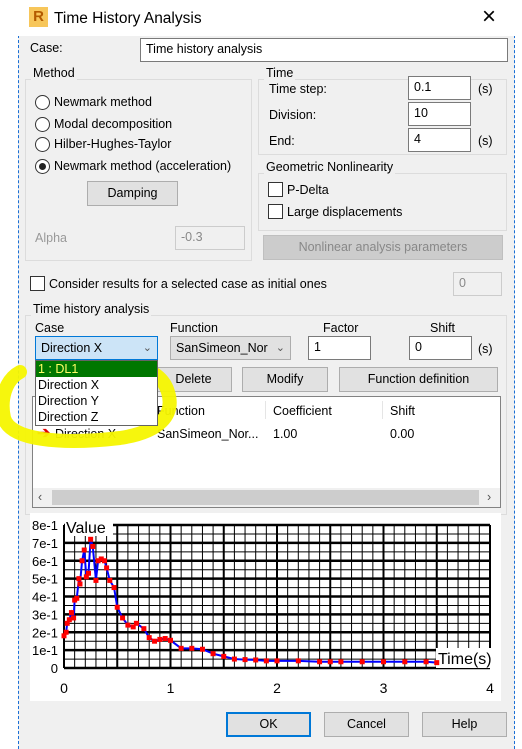 This screenshot has height=749, width=522. I want to click on dropdown-option: Direction Y, so click(96, 401).